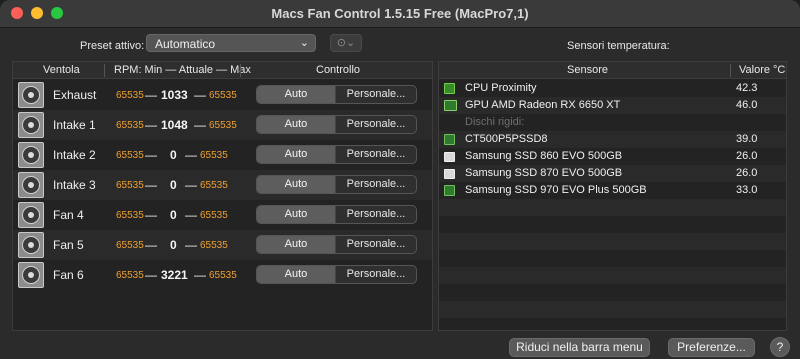 The width and height of the screenshot is (800, 359). Describe the element at coordinates (612, 173) in the screenshot. I see `sensor-row: Samsung SSD 870 EVO 500GB 26.0` at that location.